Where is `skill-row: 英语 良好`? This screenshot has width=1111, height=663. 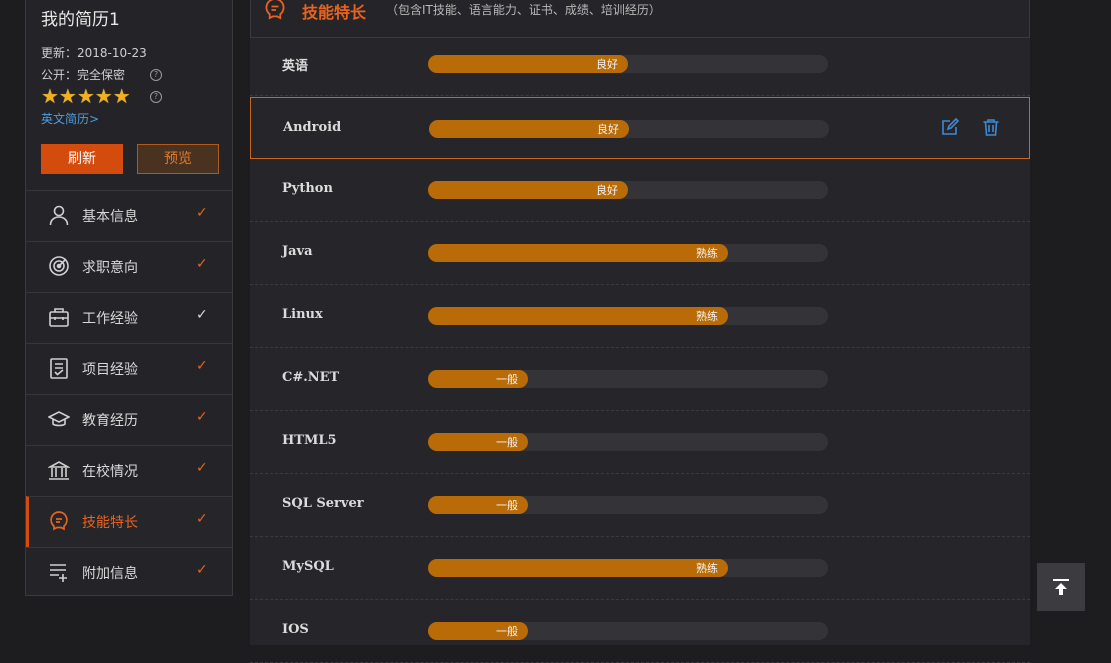
skill-row: 英语 良好 is located at coordinates (640, 64).